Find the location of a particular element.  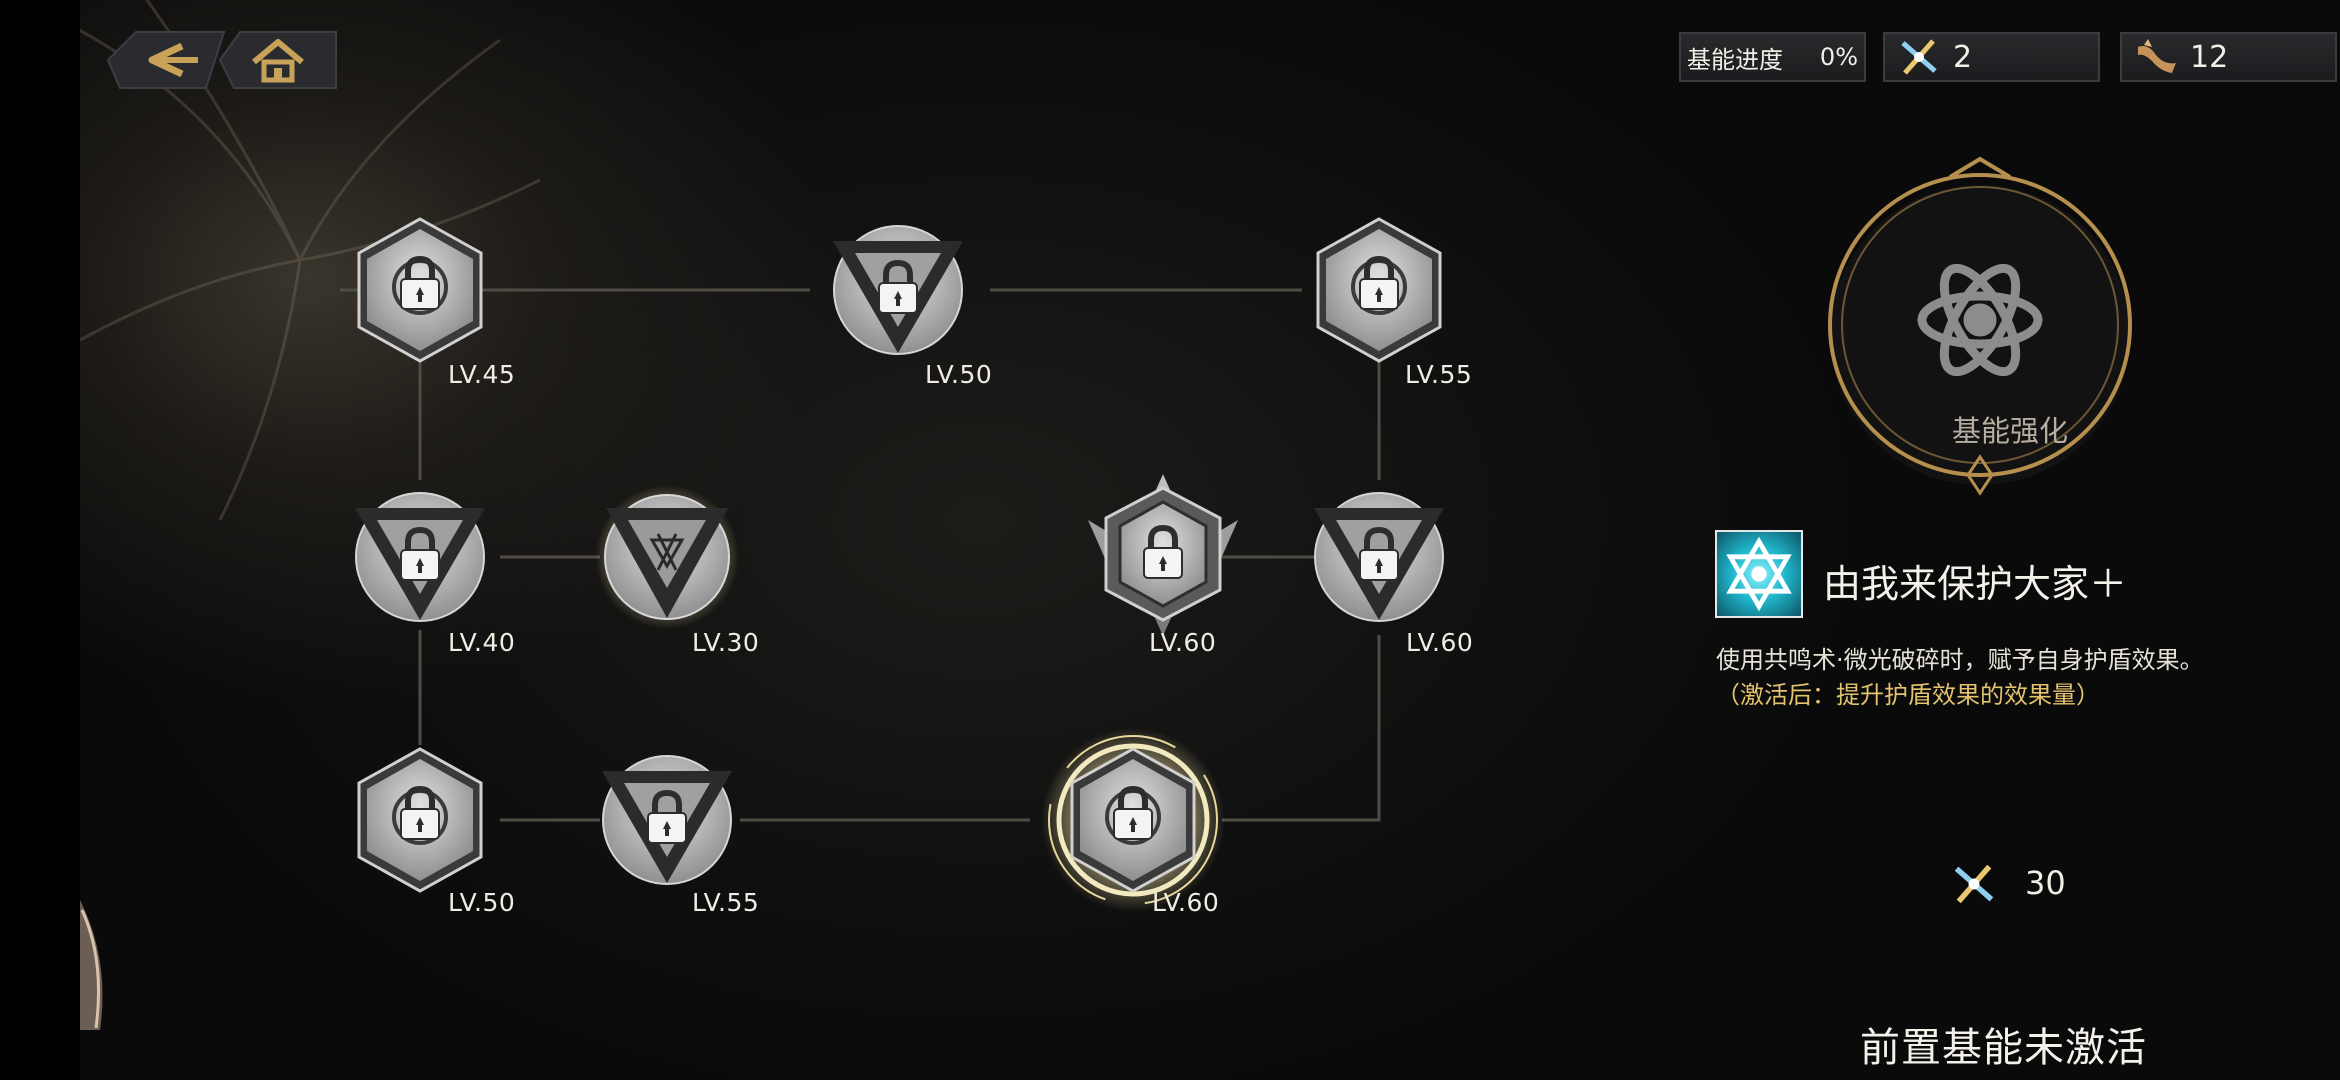

skill-node-lv60-winged is located at coordinates (1163, 555).